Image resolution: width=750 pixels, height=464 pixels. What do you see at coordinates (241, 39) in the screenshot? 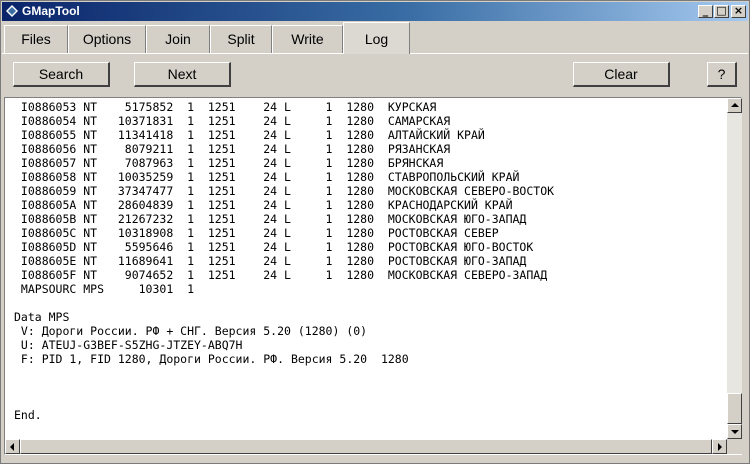
I see `tab-split: Split` at bounding box center [241, 39].